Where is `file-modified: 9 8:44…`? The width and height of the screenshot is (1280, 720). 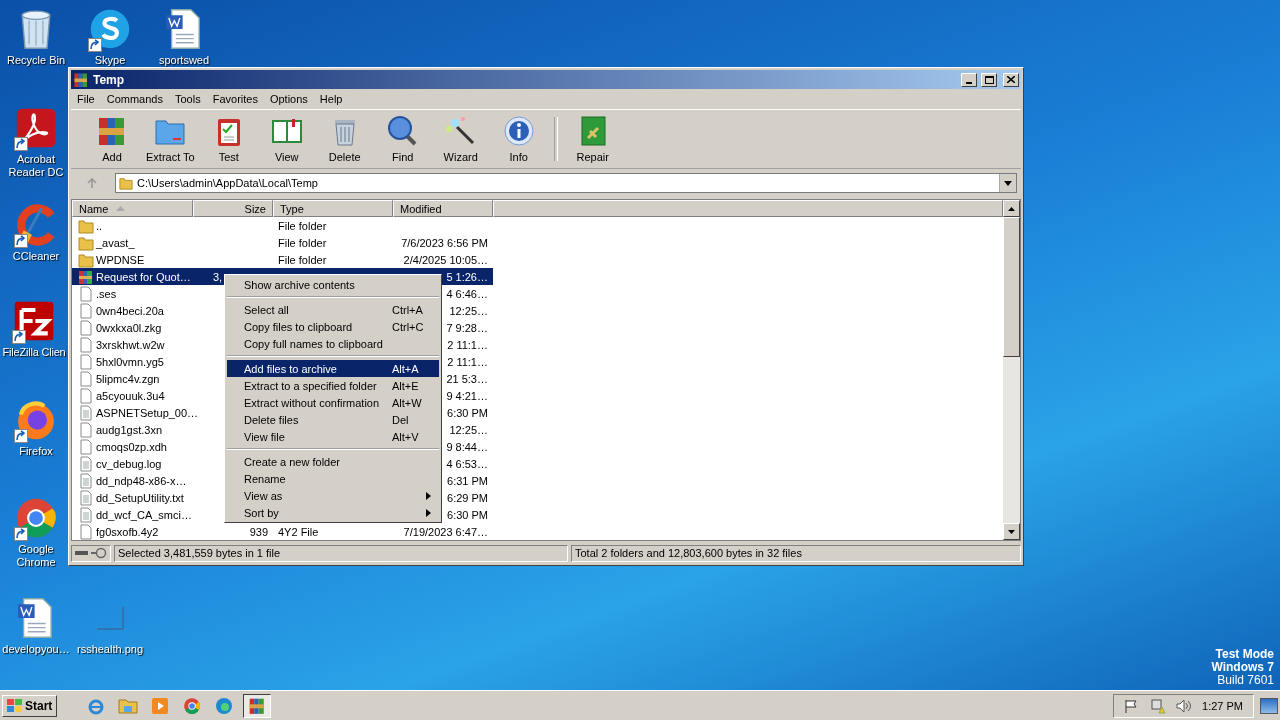 file-modified: 9 8:44… is located at coordinates (467, 446).